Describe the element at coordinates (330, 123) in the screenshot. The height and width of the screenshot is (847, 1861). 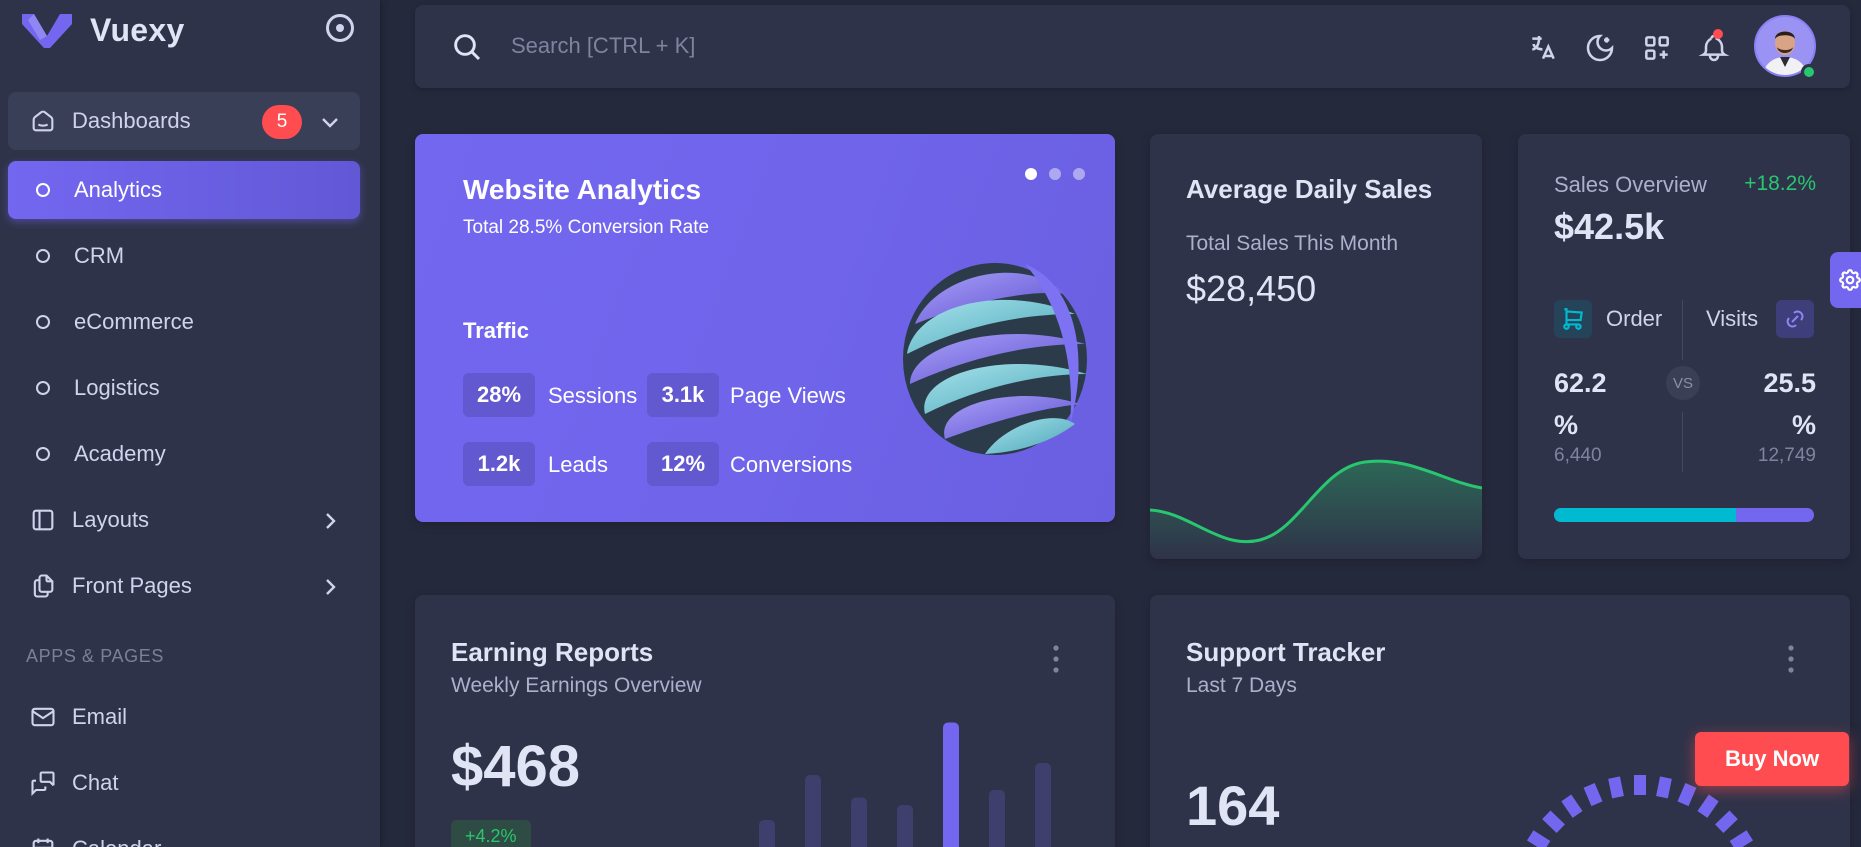
I see `chevron-down-icon` at that location.